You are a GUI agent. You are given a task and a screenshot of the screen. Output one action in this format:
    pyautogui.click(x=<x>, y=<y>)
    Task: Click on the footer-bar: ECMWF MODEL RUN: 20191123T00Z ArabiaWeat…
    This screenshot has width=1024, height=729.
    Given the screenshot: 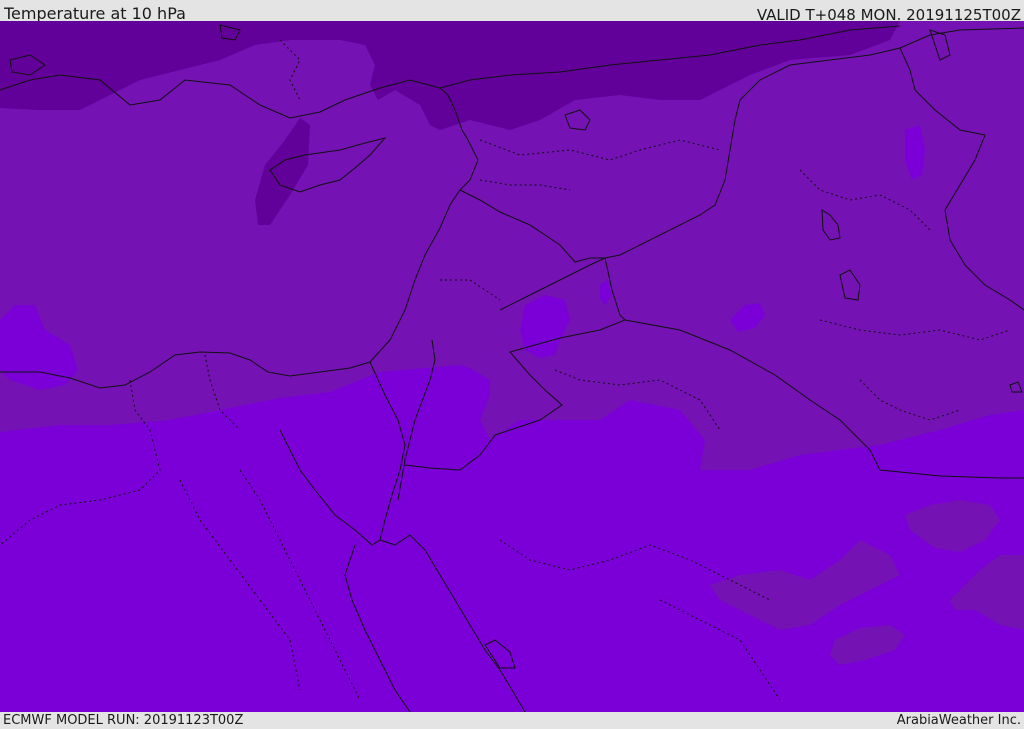 What is the action you would take?
    pyautogui.click(x=512, y=720)
    